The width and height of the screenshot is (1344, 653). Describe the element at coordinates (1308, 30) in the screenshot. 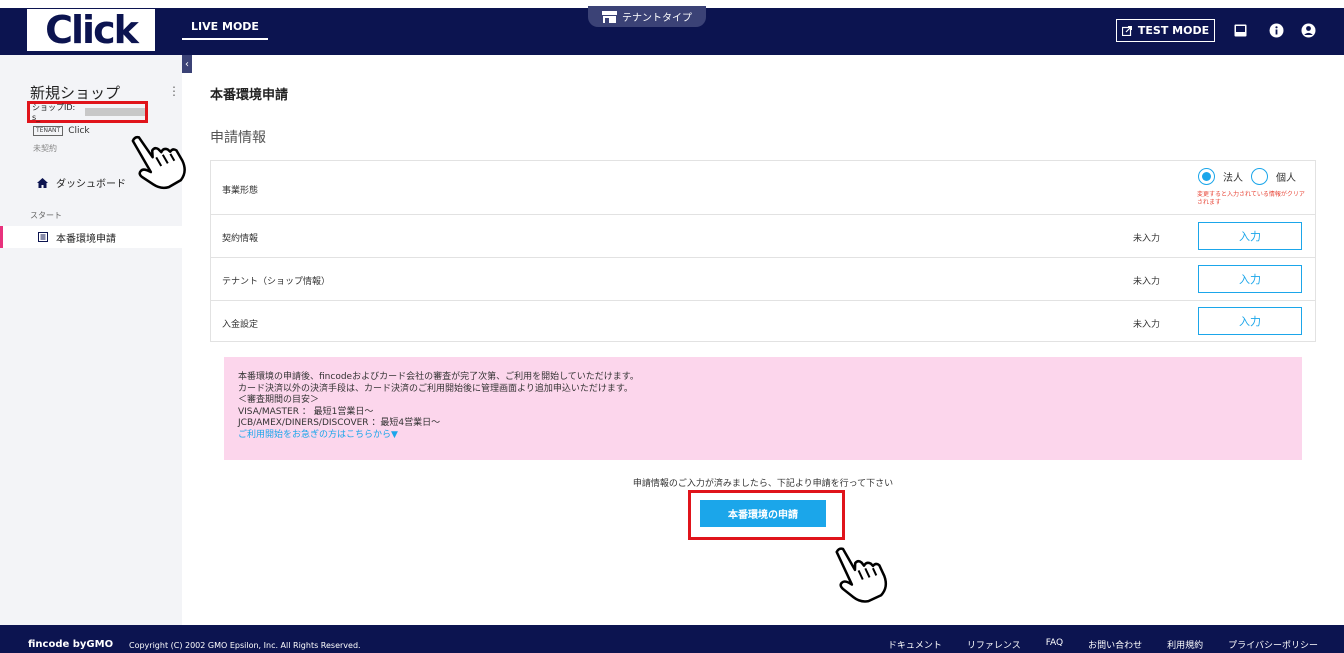

I see `account-icon` at that location.